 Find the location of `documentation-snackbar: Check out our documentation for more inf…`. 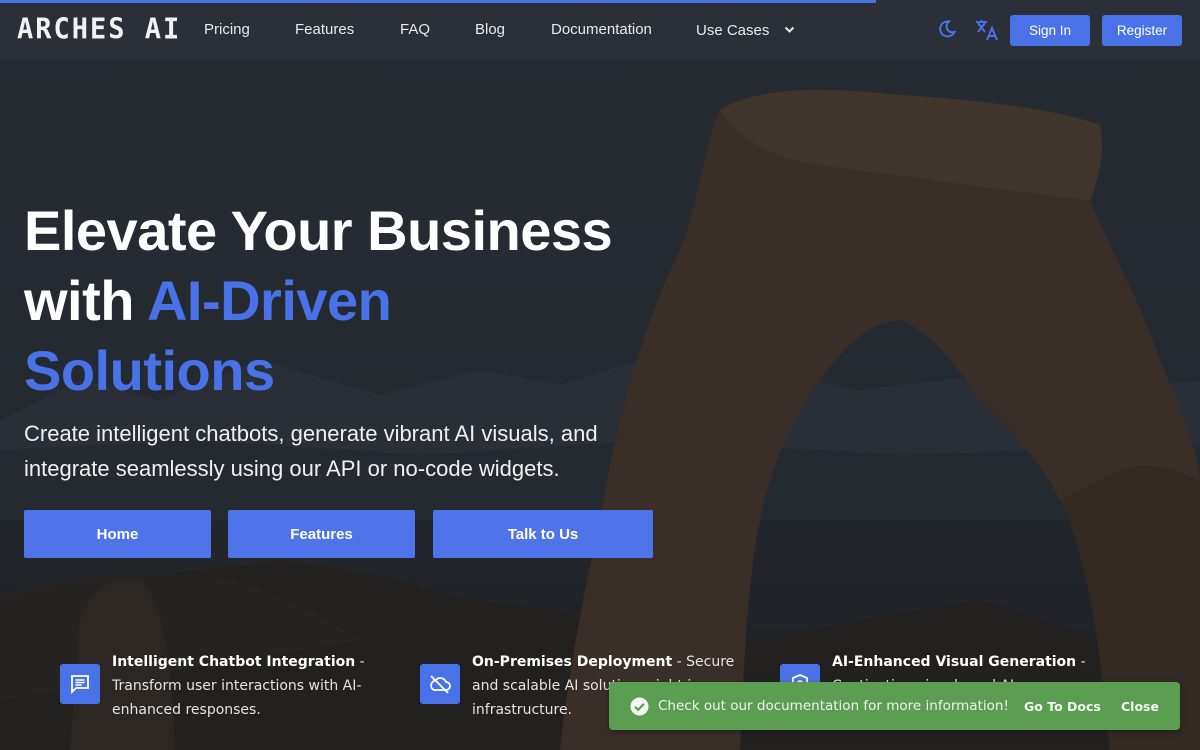

documentation-snackbar: Check out our documentation for more inf… is located at coordinates (894, 706).